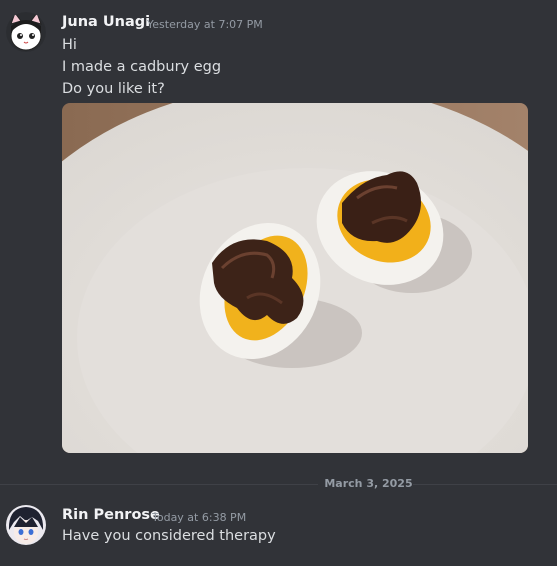 The height and width of the screenshot is (566, 557). I want to click on message-author: Rin Penrose, so click(111, 515).